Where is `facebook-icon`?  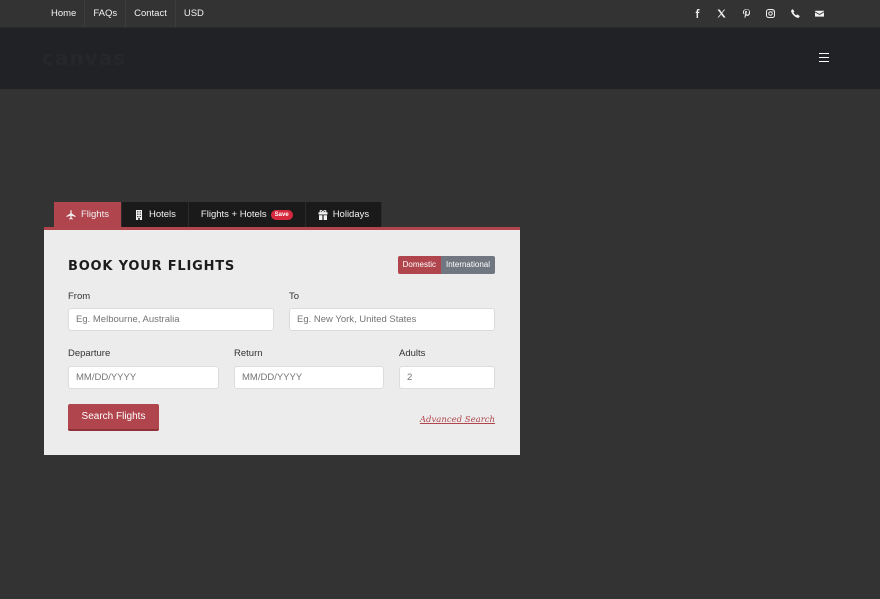
facebook-icon is located at coordinates (697, 13).